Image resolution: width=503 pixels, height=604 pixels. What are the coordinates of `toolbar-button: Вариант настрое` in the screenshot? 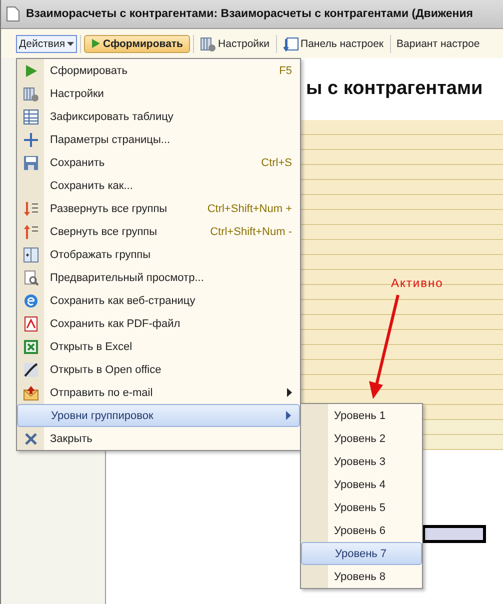 It's located at (438, 43).